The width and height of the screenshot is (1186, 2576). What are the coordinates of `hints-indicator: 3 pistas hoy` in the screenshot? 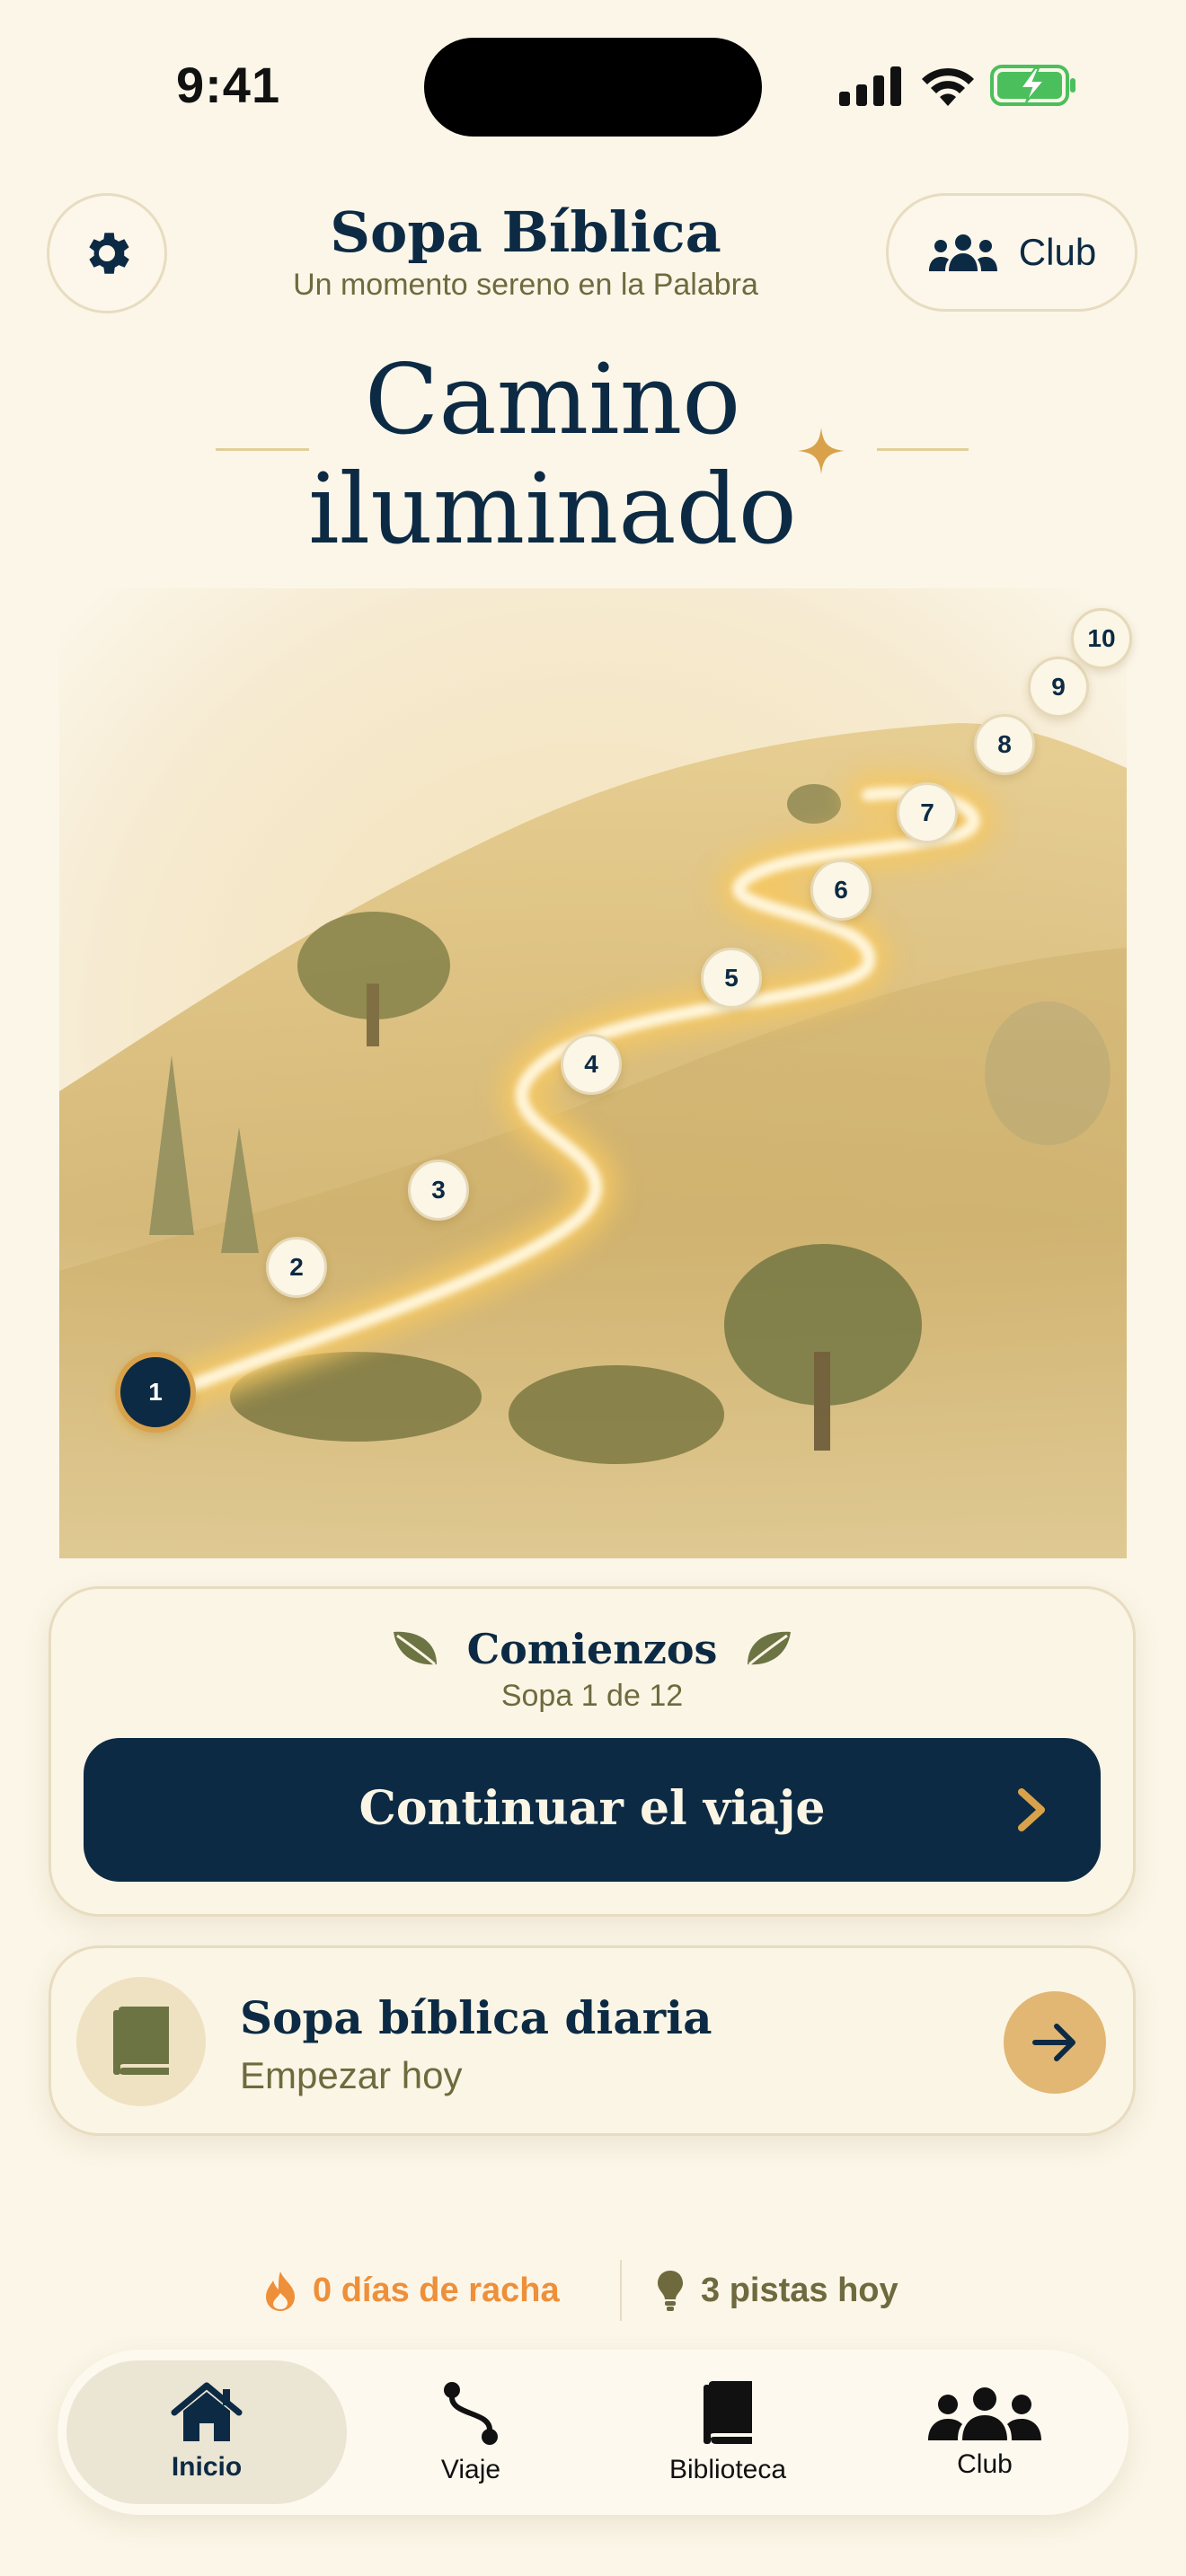 It's located at (777, 2290).